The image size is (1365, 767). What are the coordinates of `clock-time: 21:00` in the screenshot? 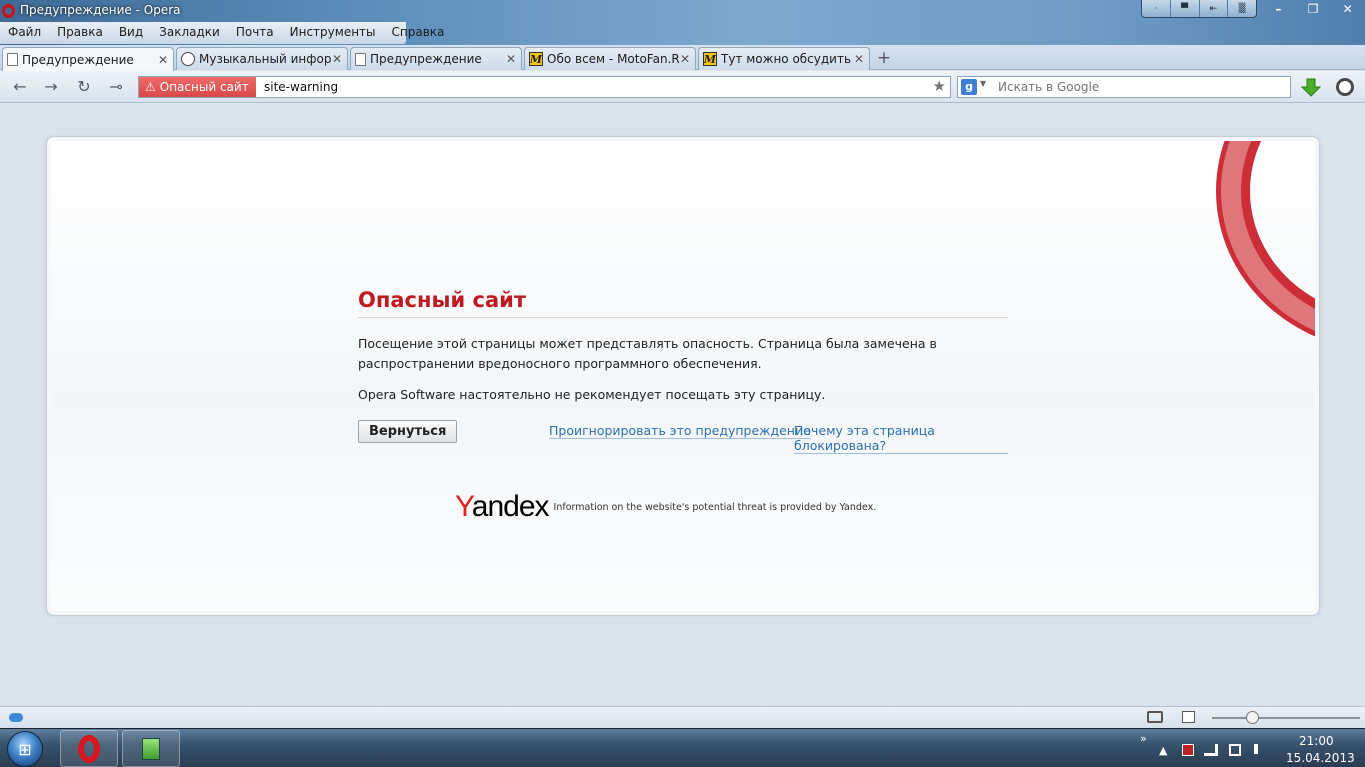 It's located at (1316, 741).